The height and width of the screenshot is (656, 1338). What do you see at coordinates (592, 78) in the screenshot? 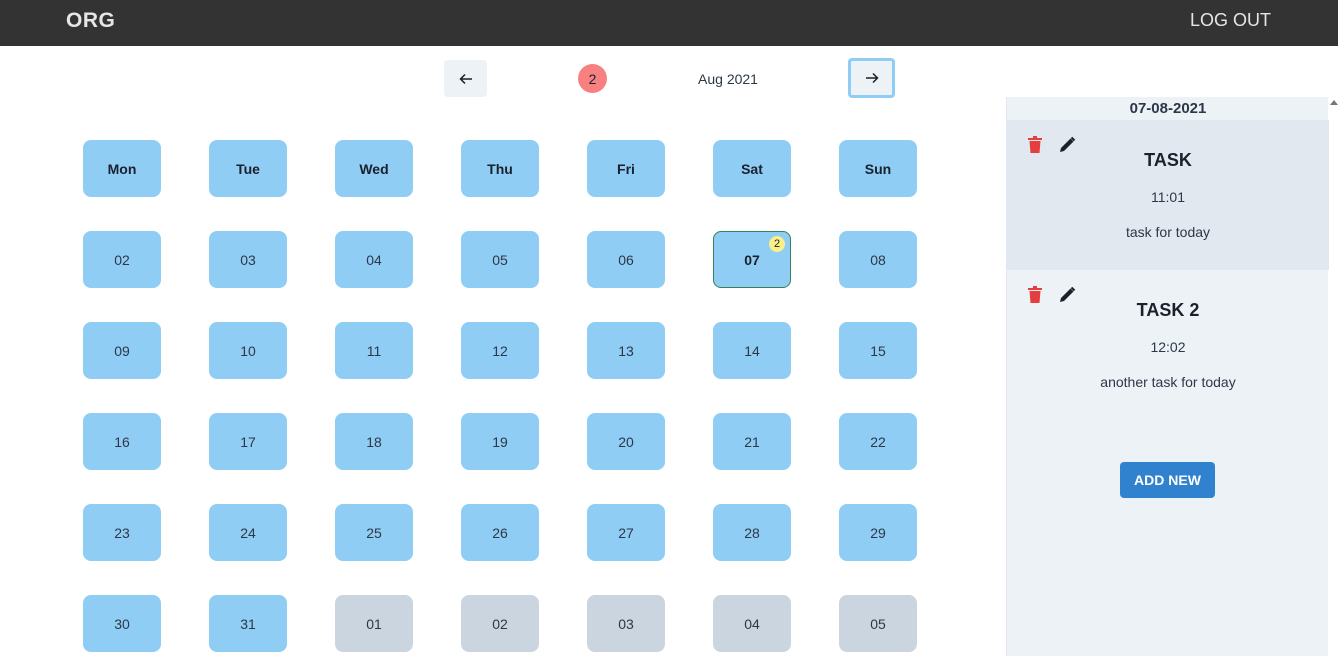
I see `task-count-badge: 2` at bounding box center [592, 78].